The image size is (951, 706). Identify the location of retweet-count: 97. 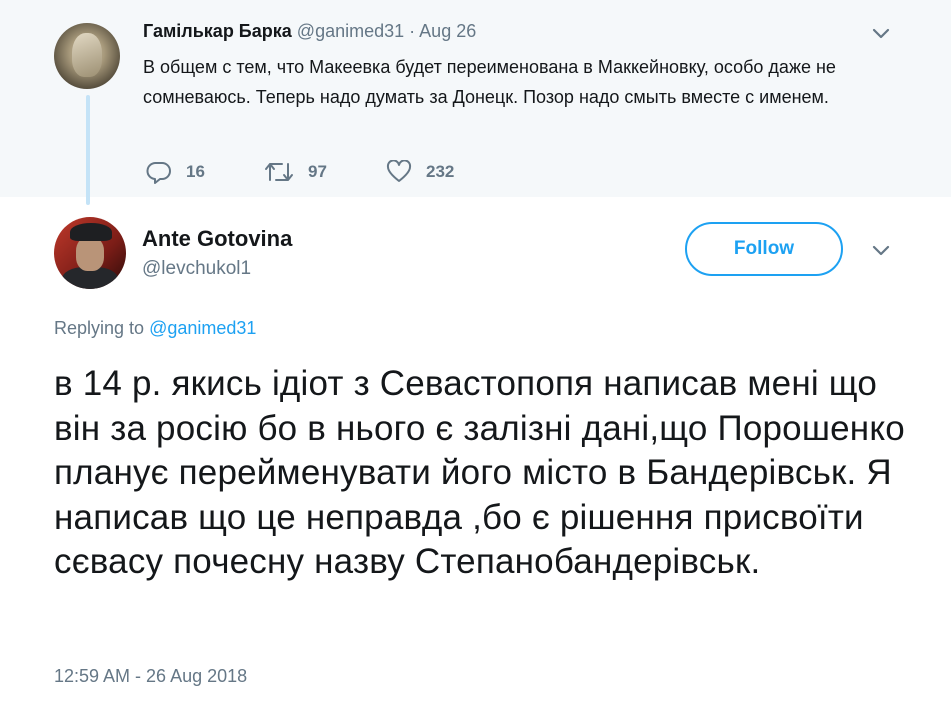
(317, 171).